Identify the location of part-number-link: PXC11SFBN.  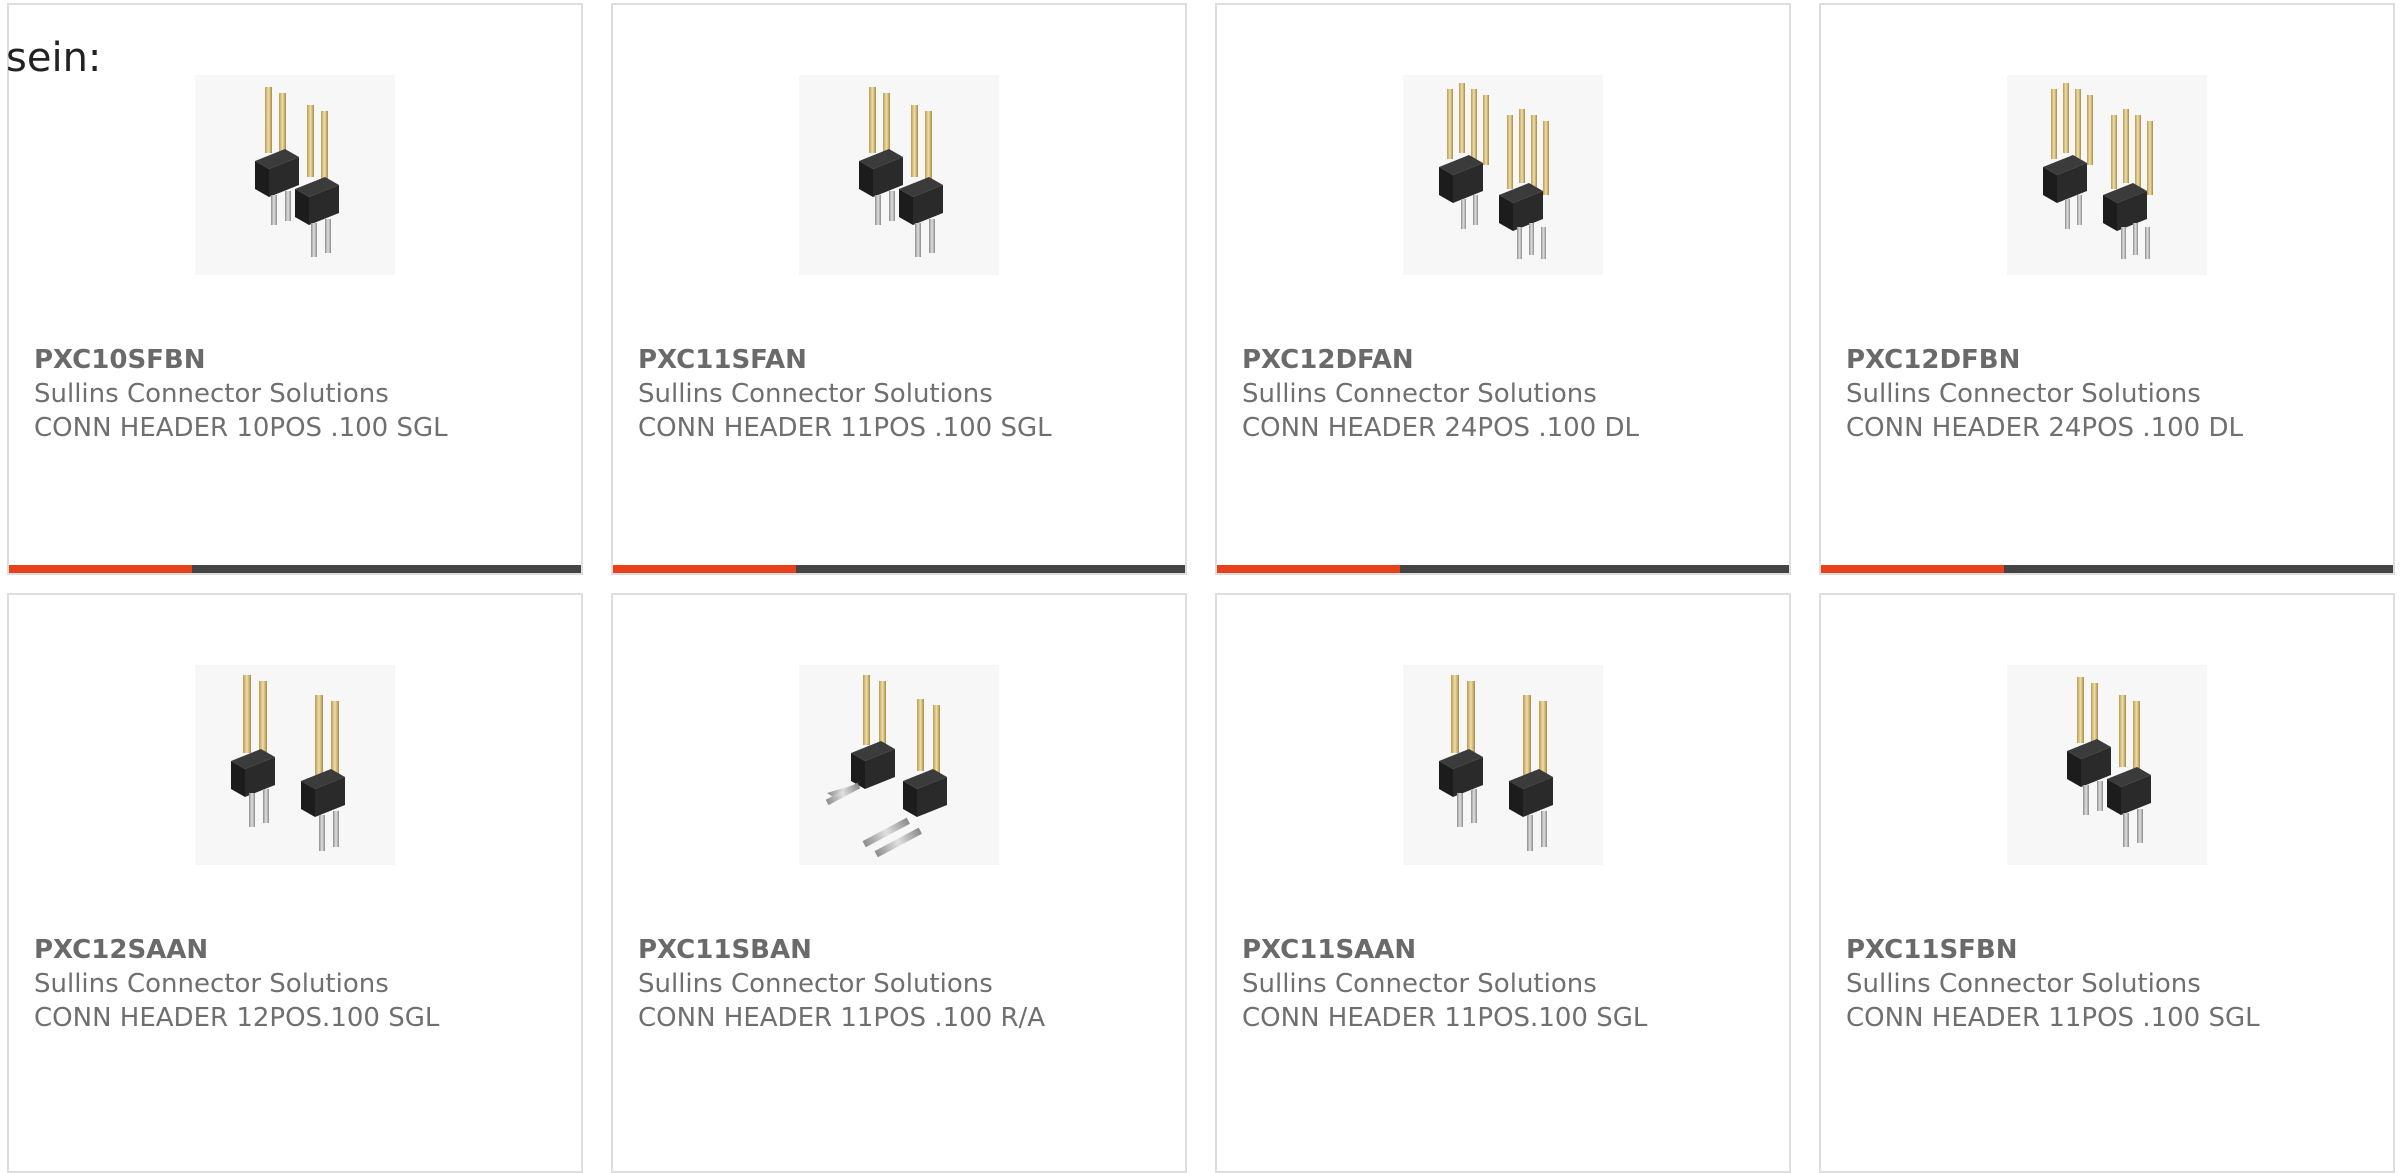
(2109, 950).